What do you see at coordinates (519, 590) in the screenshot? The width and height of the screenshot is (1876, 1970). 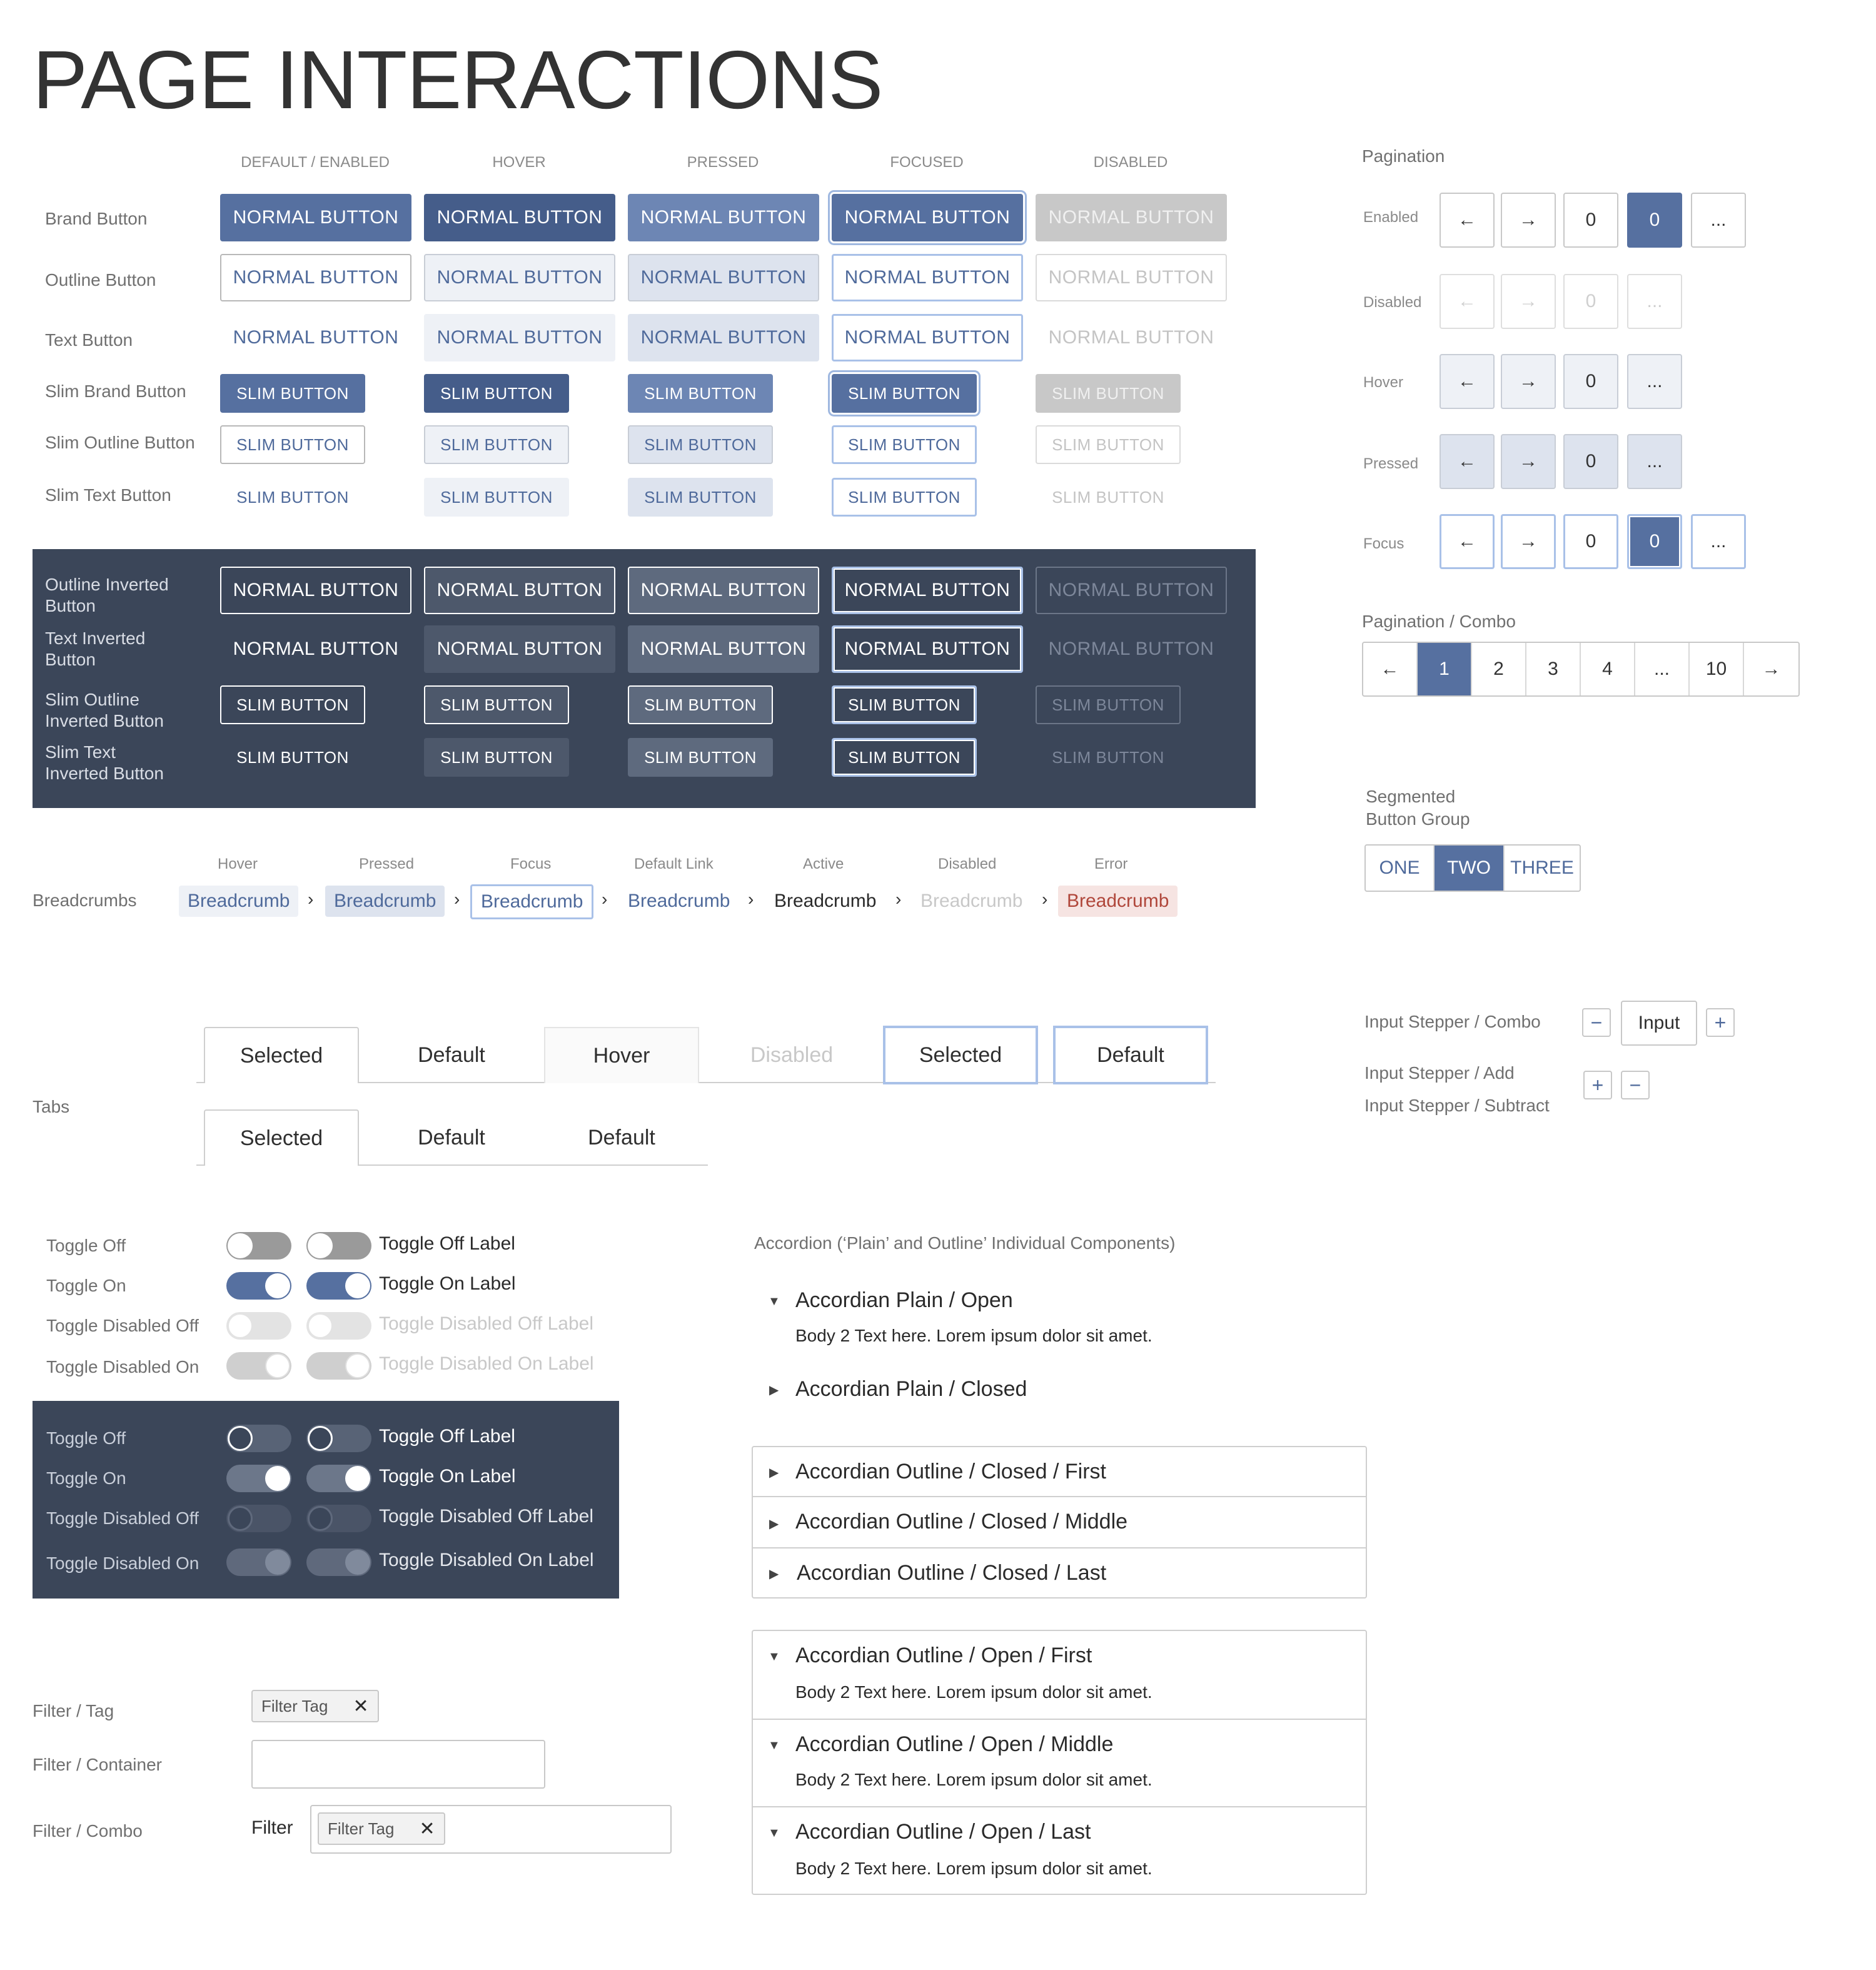 I see `outline-inverted-button-hover: NORMAL BUTTON` at bounding box center [519, 590].